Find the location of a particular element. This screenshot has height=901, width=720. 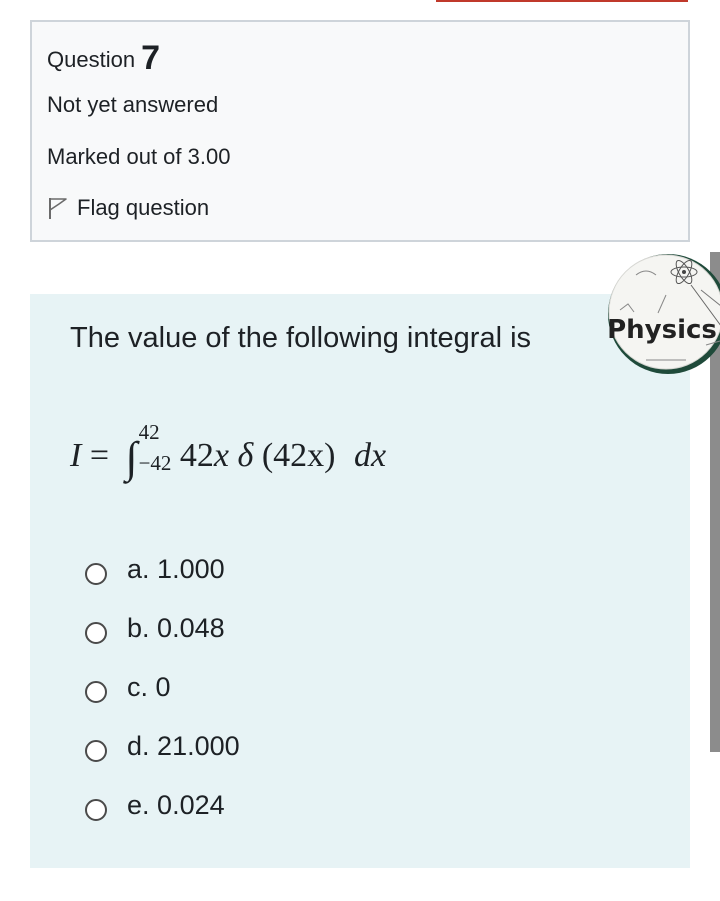

physics-logo: Physics is located at coordinates (663, 314).